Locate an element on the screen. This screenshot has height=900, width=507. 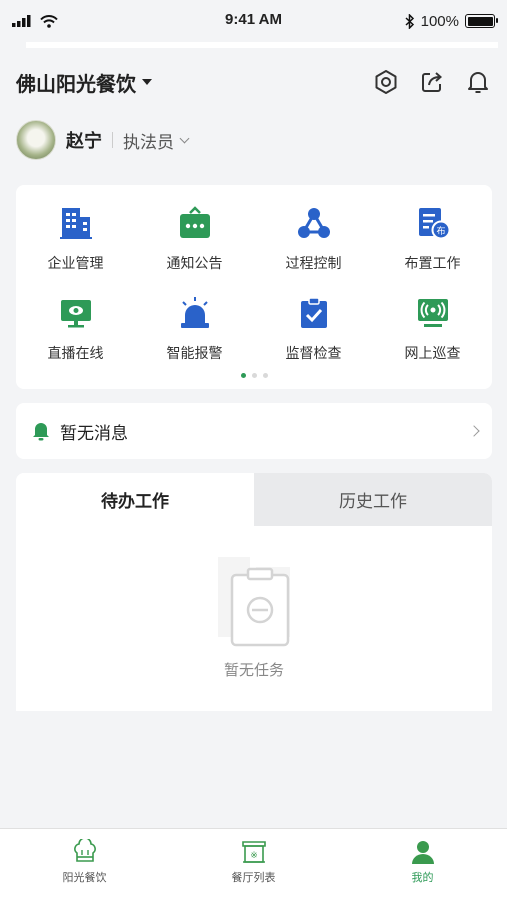
alarm-icon is located at coordinates (195, 313).